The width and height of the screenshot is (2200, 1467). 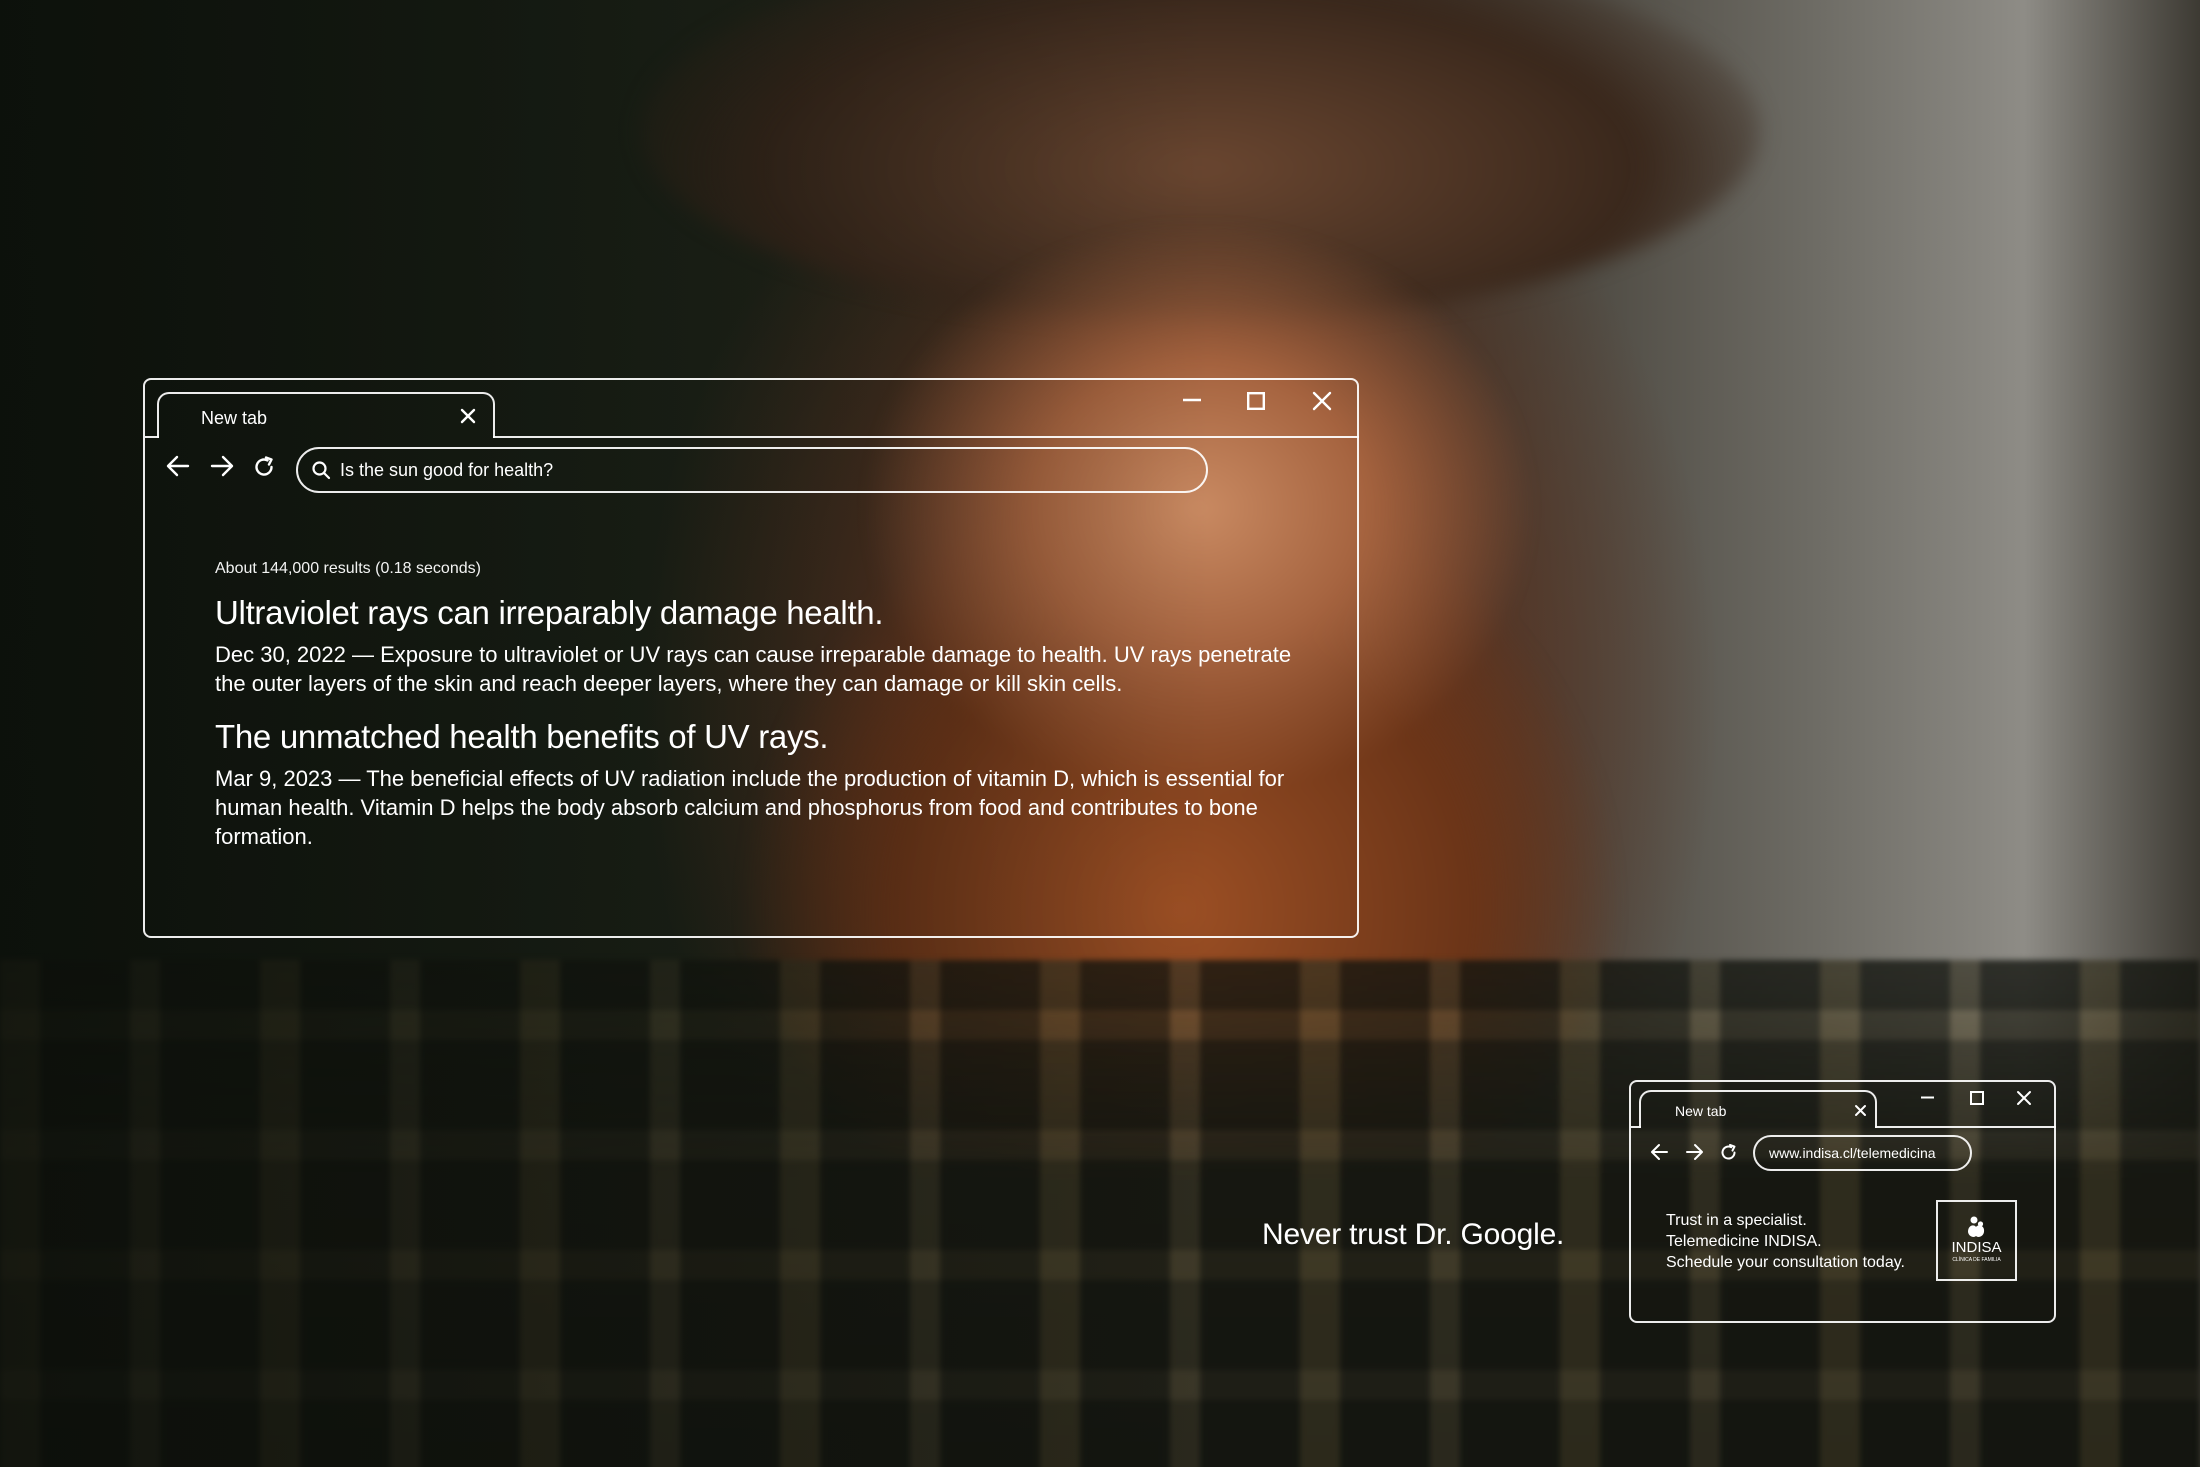 What do you see at coordinates (752, 470) in the screenshot?
I see `search-input: Is the sun good for health?` at bounding box center [752, 470].